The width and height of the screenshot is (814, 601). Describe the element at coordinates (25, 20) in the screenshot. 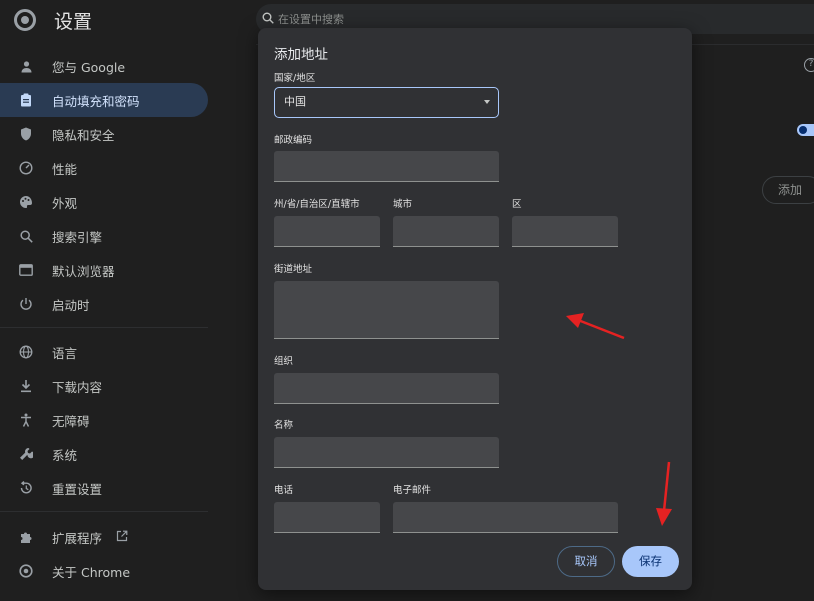

I see `chrome-logo-icon` at that location.